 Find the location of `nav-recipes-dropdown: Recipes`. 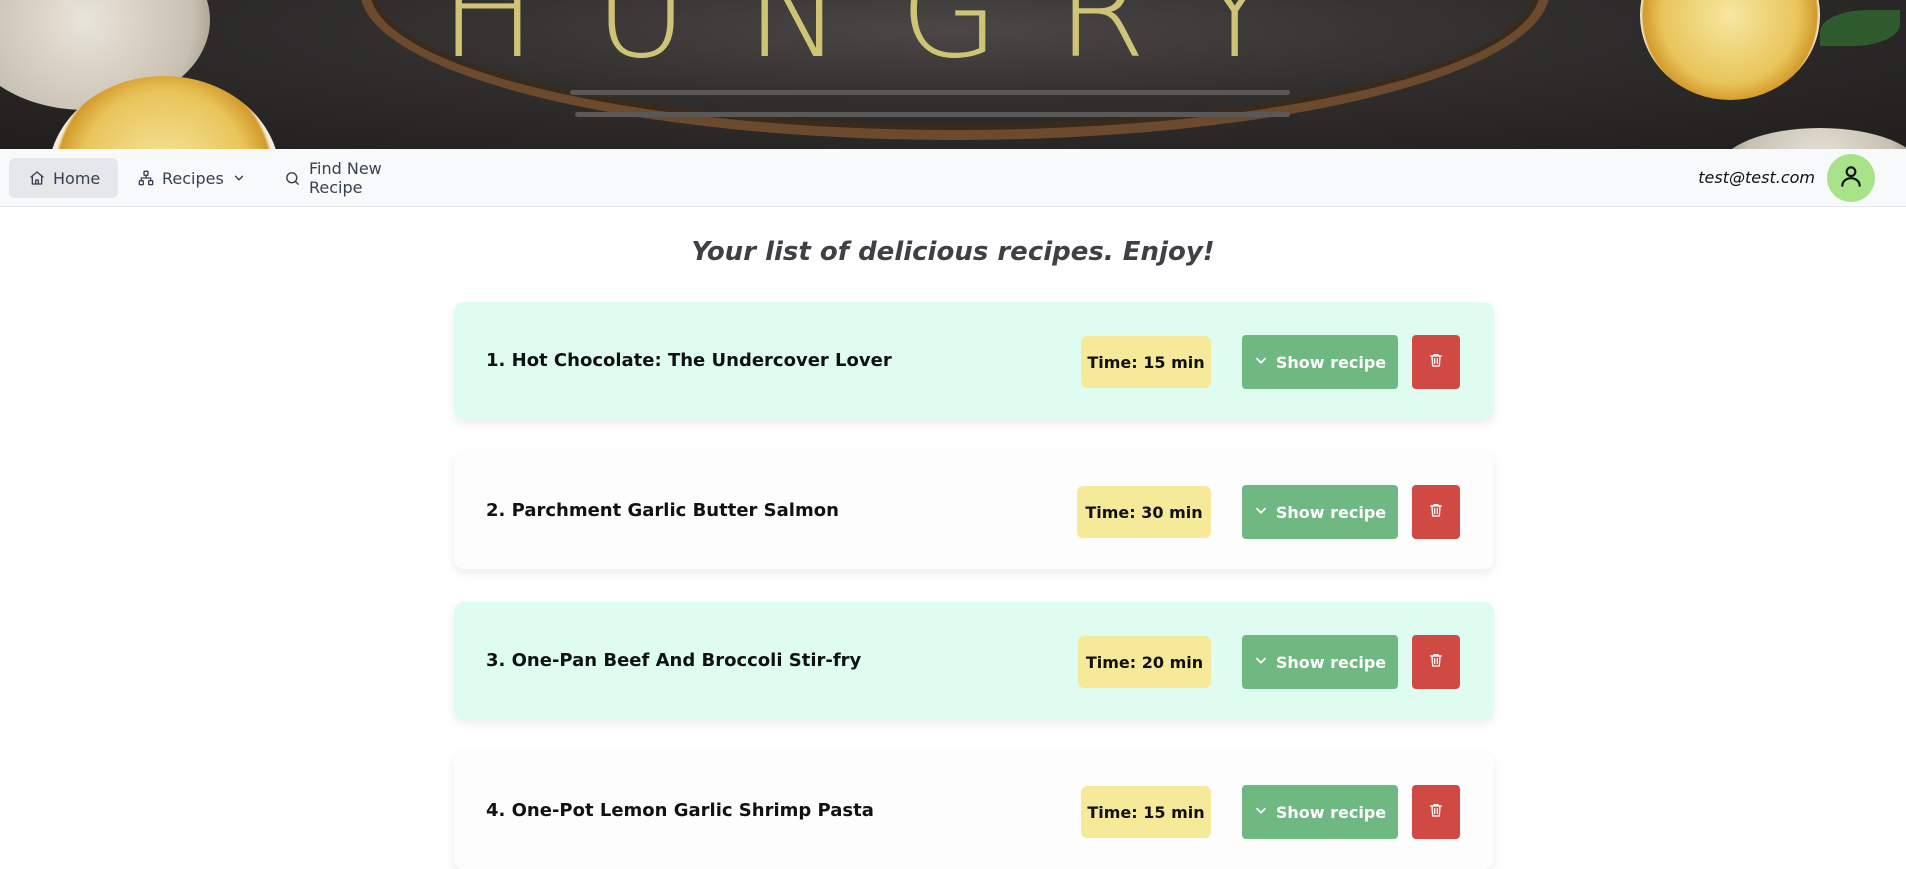

nav-recipes-dropdown: Recipes is located at coordinates (188, 178).